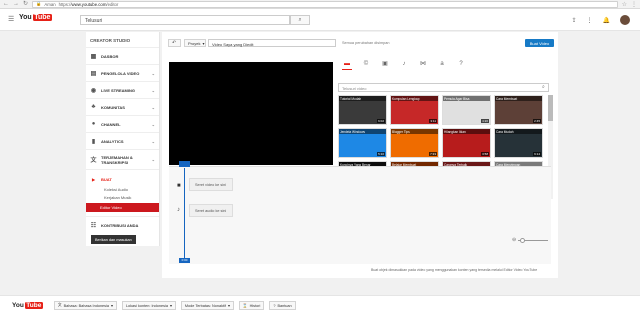 This screenshot has width=640, height=315. I want to click on tab-text: a, so click(442, 64).